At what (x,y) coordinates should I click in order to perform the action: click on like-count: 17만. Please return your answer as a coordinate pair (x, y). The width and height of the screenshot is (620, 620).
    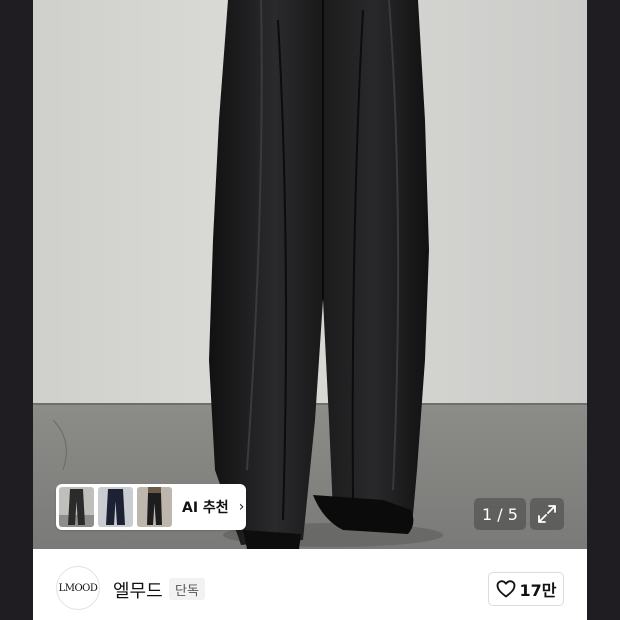
    Looking at the image, I should click on (538, 590).